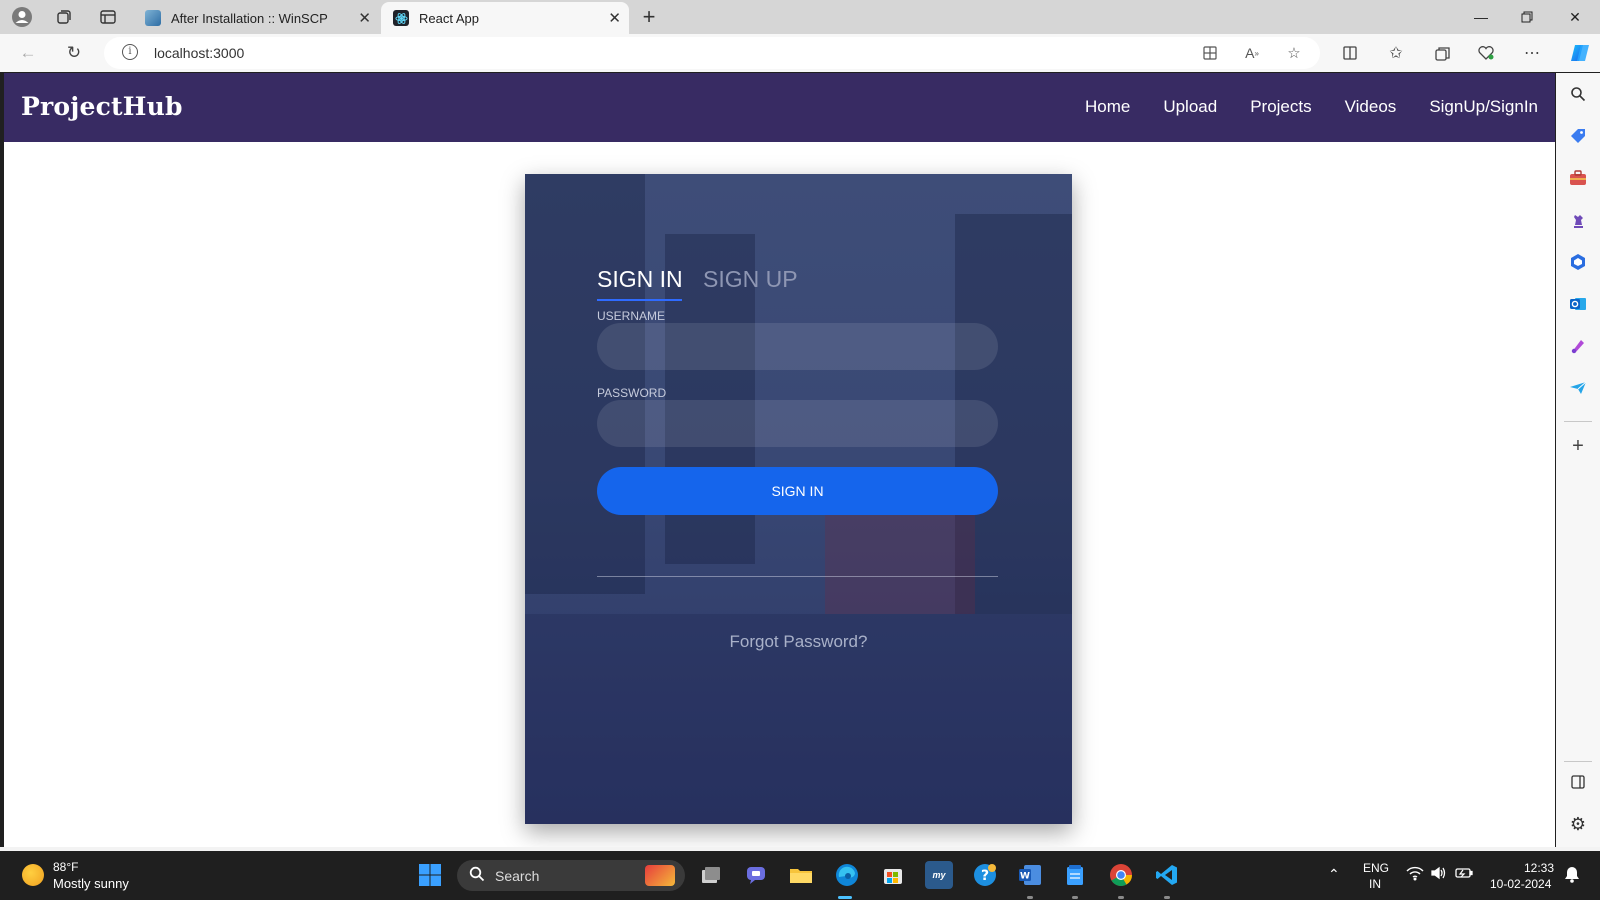  Describe the element at coordinates (1580, 53) in the screenshot. I see `copilot-icon` at that location.